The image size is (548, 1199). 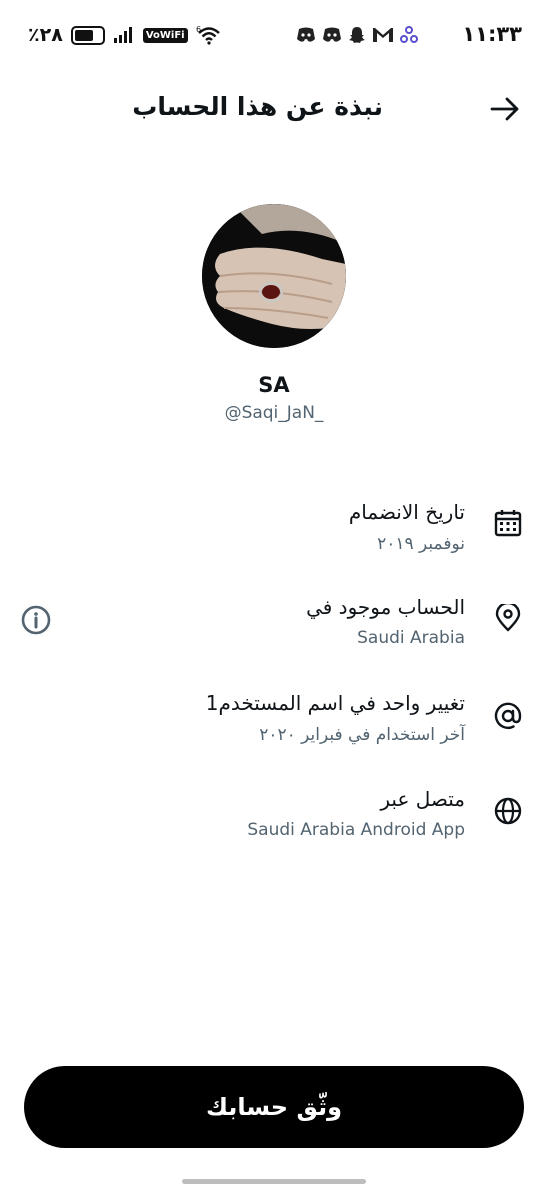 What do you see at coordinates (165, 35) in the screenshot?
I see `vowifi-badge: VoWiFi` at bounding box center [165, 35].